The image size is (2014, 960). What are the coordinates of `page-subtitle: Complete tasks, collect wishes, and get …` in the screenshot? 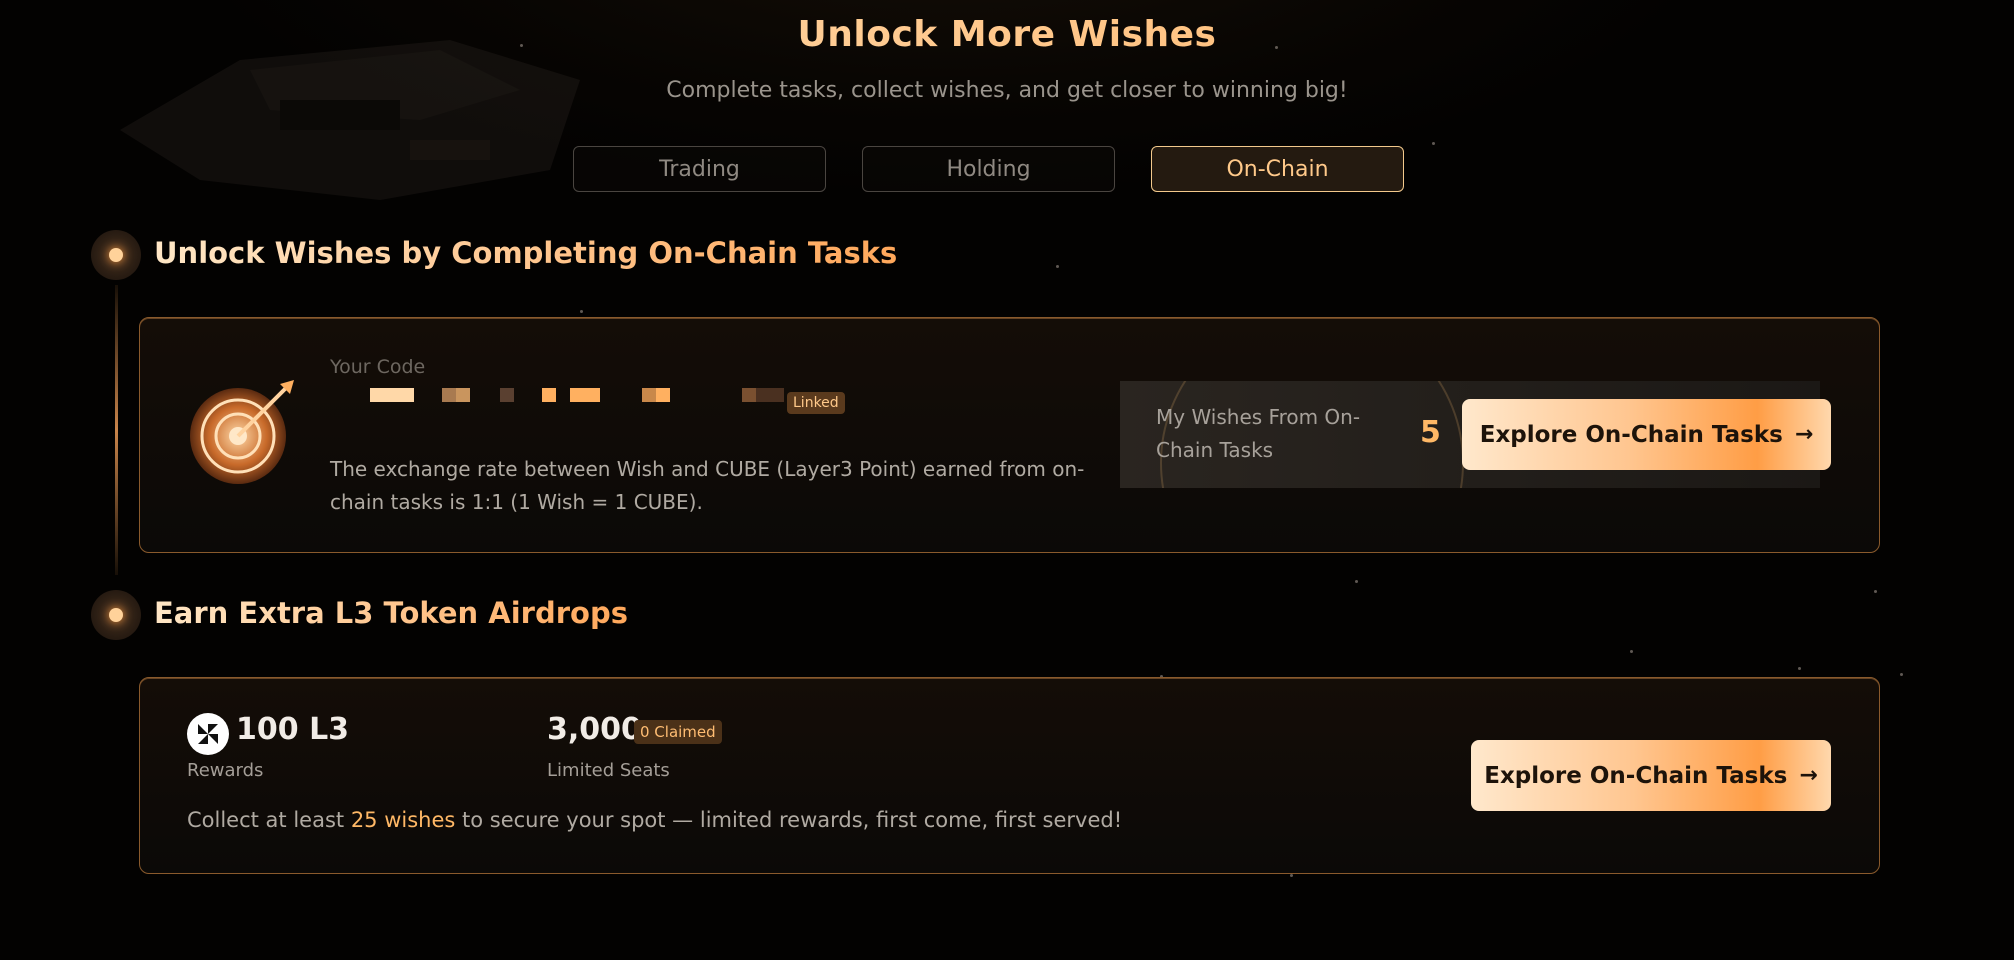 It's located at (1007, 90).